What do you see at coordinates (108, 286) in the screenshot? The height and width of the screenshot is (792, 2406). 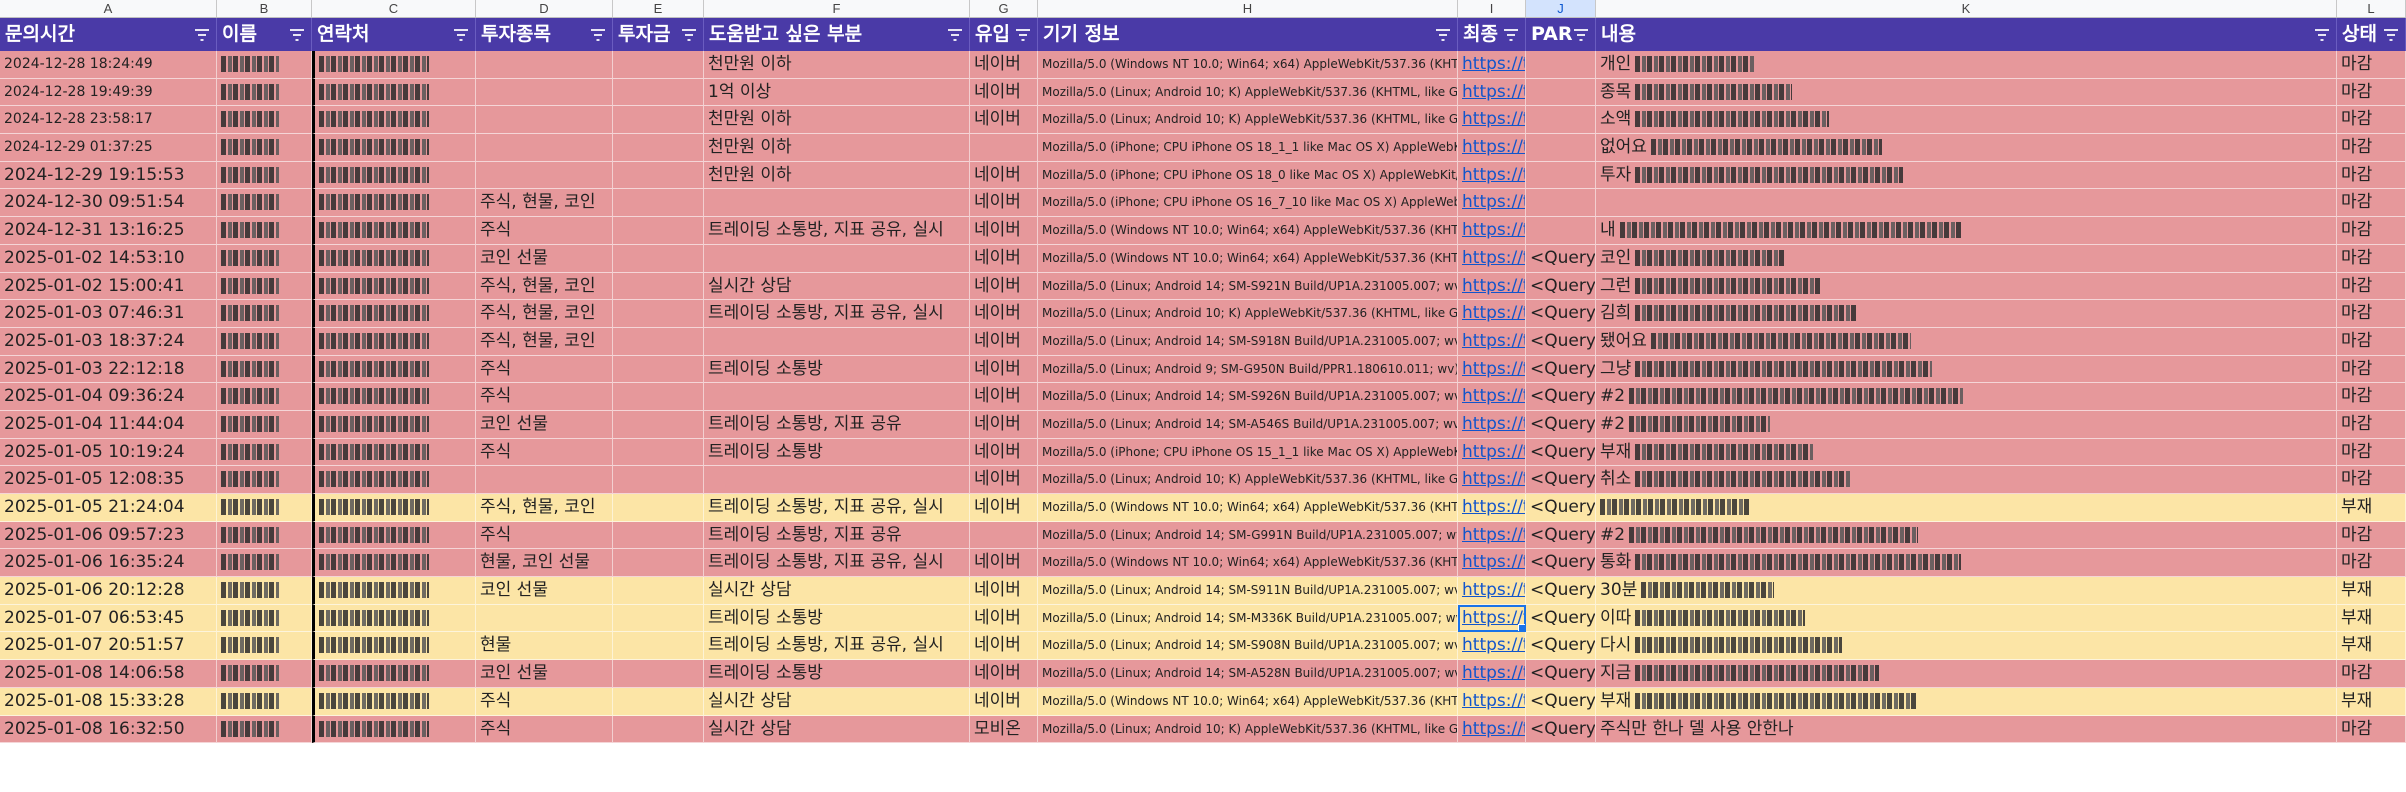 I see `cell-time: 2025-01-02 15:00:41` at bounding box center [108, 286].